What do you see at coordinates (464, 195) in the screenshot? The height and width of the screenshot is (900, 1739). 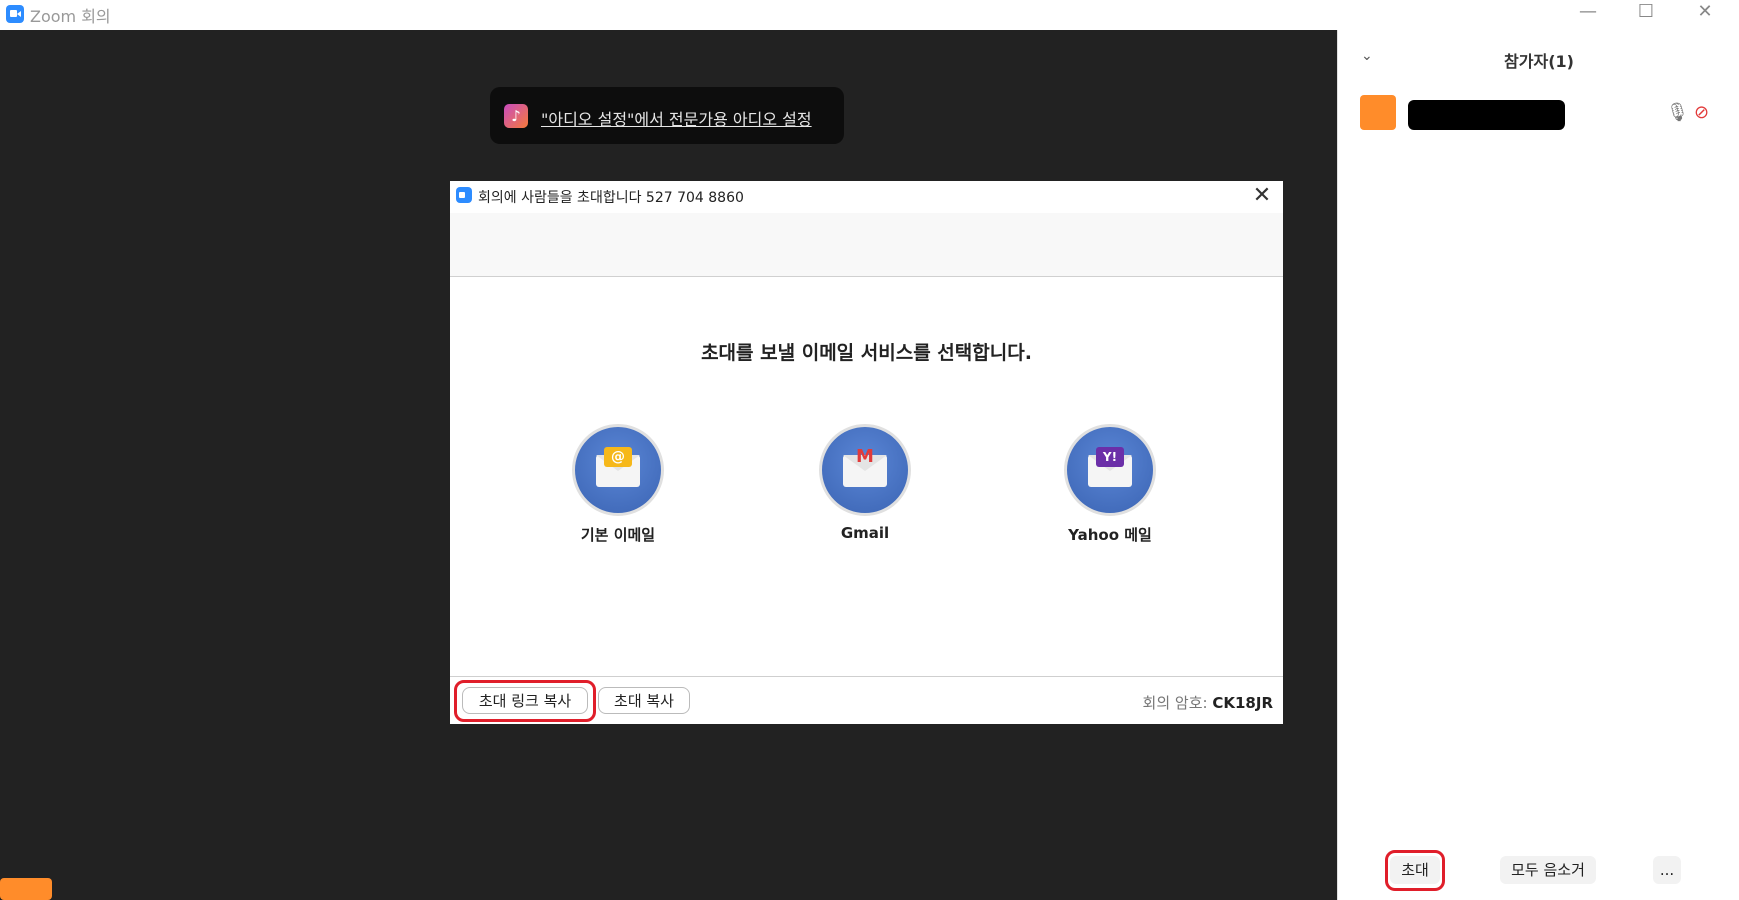 I see `zoom-dialog-icon` at bounding box center [464, 195].